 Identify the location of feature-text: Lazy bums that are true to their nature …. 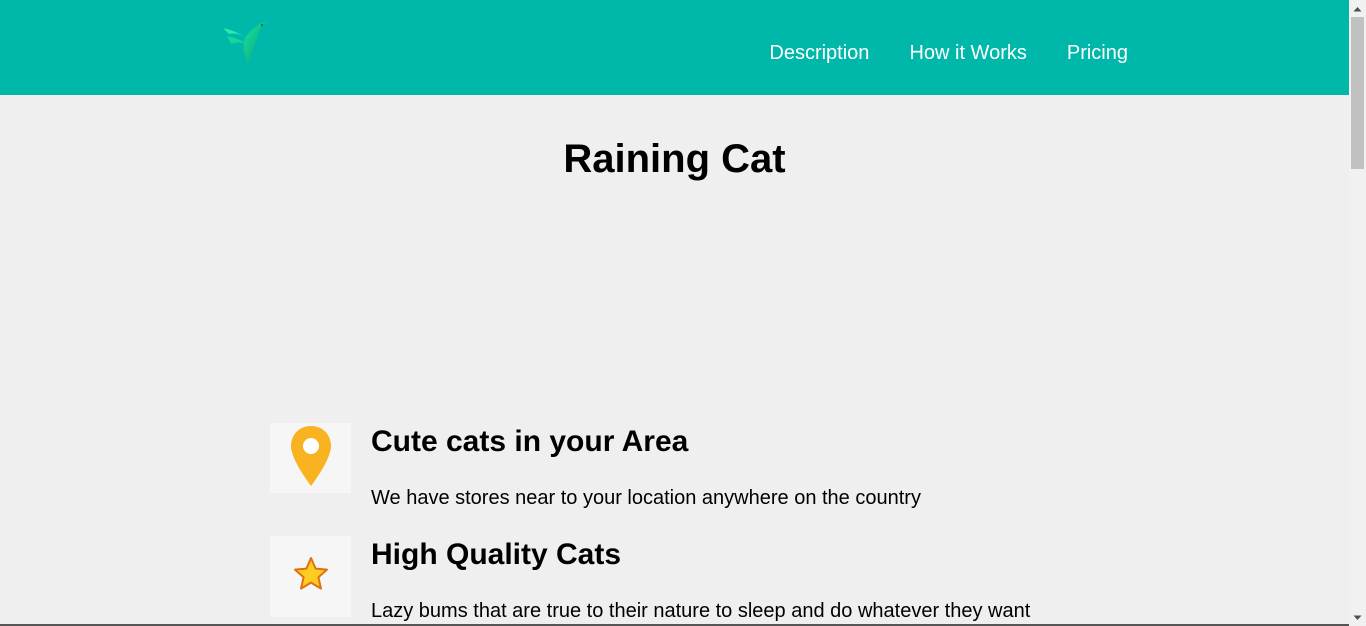
(701, 611).